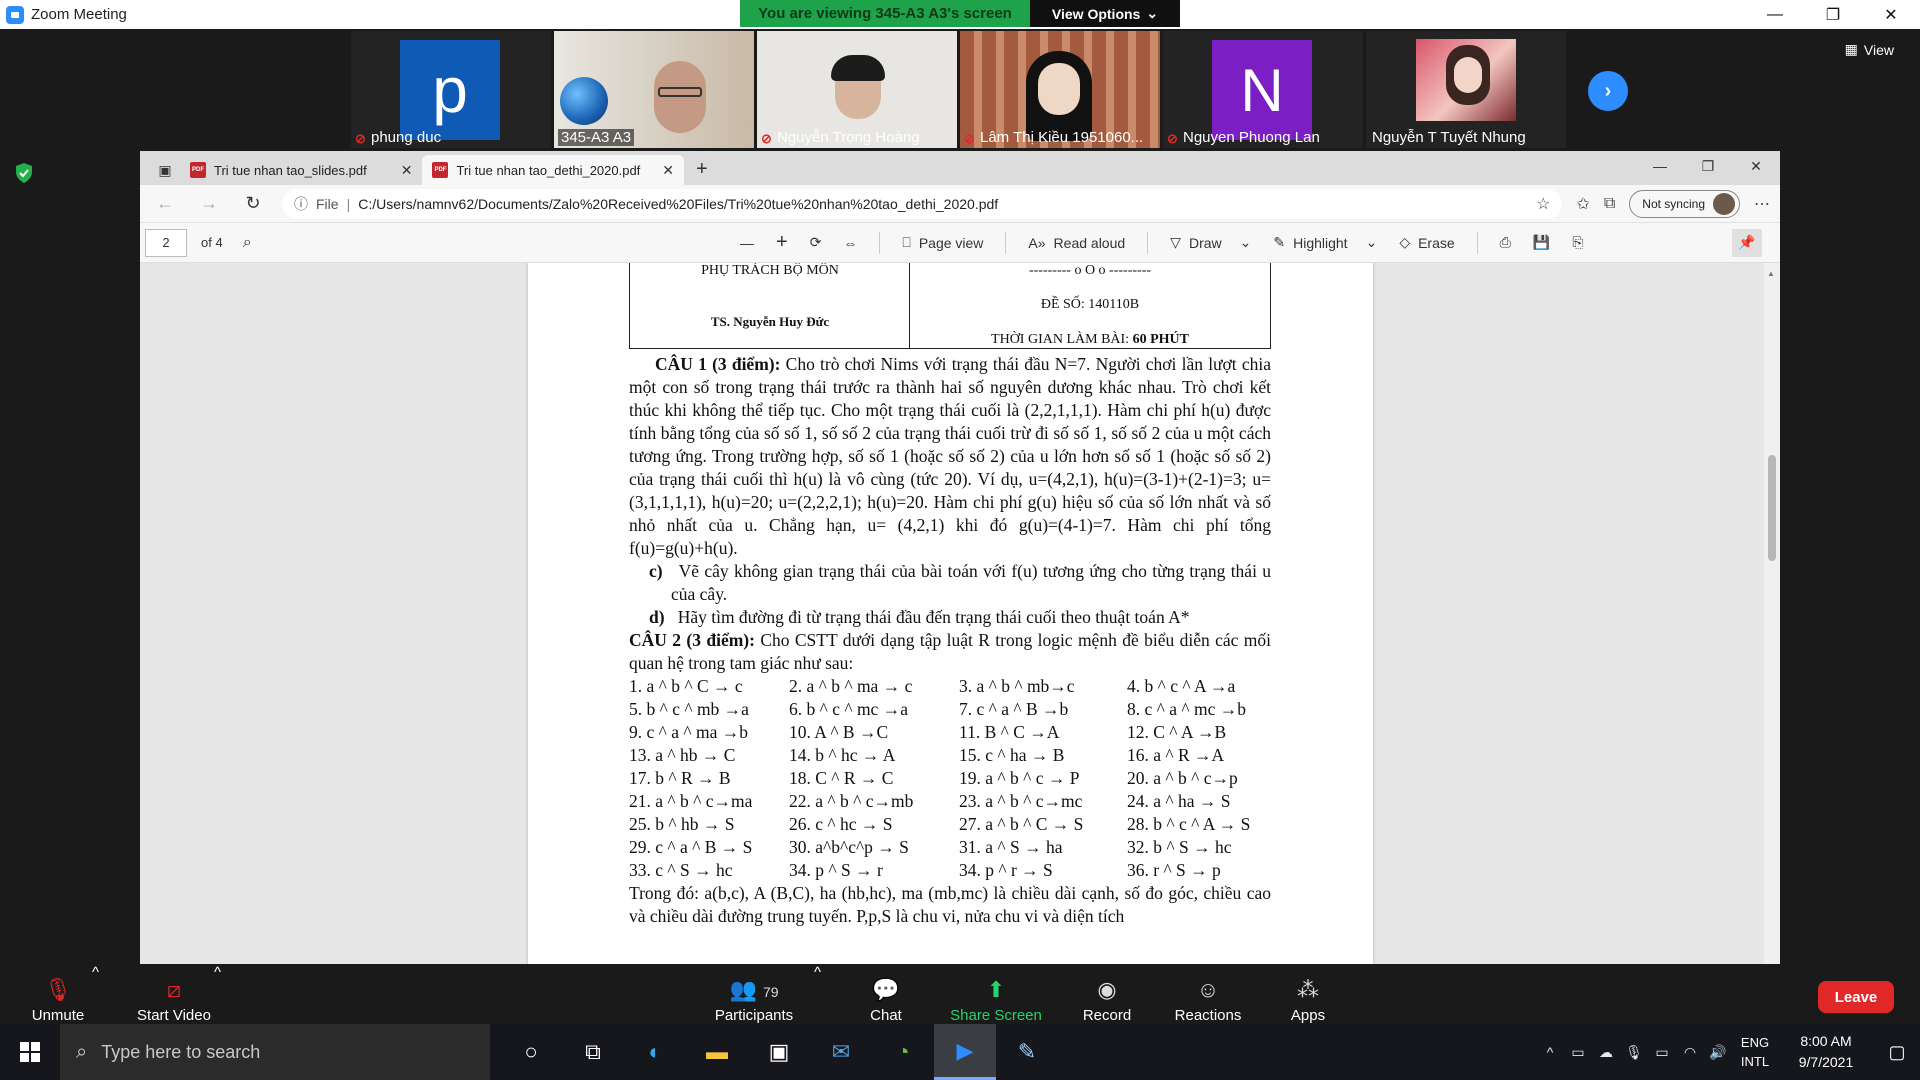 The height and width of the screenshot is (1080, 1920). Describe the element at coordinates (681, 870) in the screenshot. I see `rule-item: 33. c ^ S → hc` at that location.